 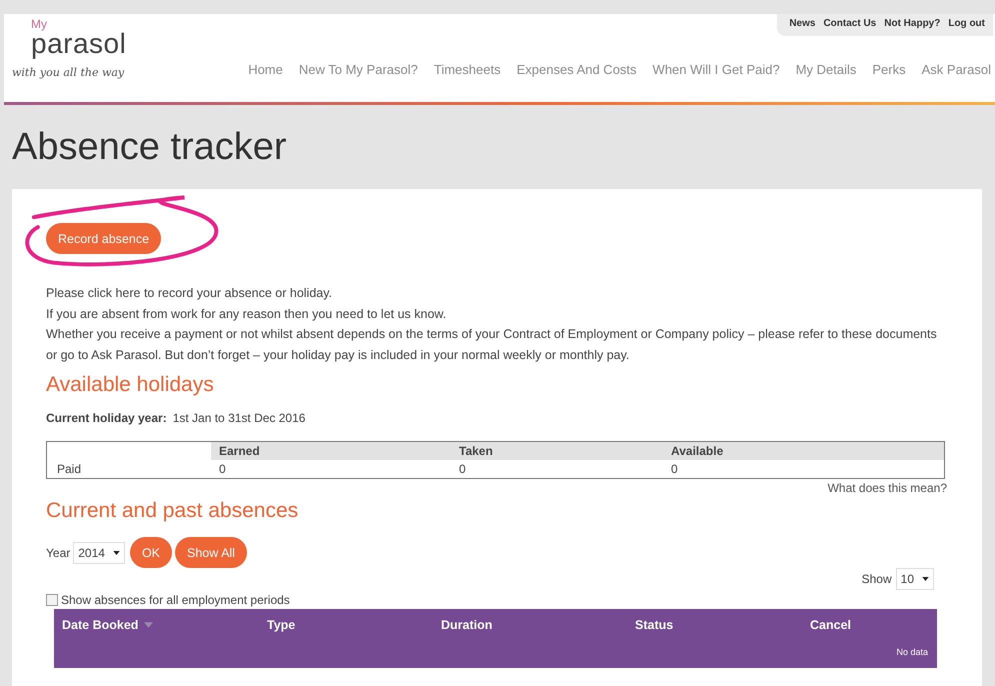 What do you see at coordinates (802, 23) in the screenshot?
I see `utility-link: News` at bounding box center [802, 23].